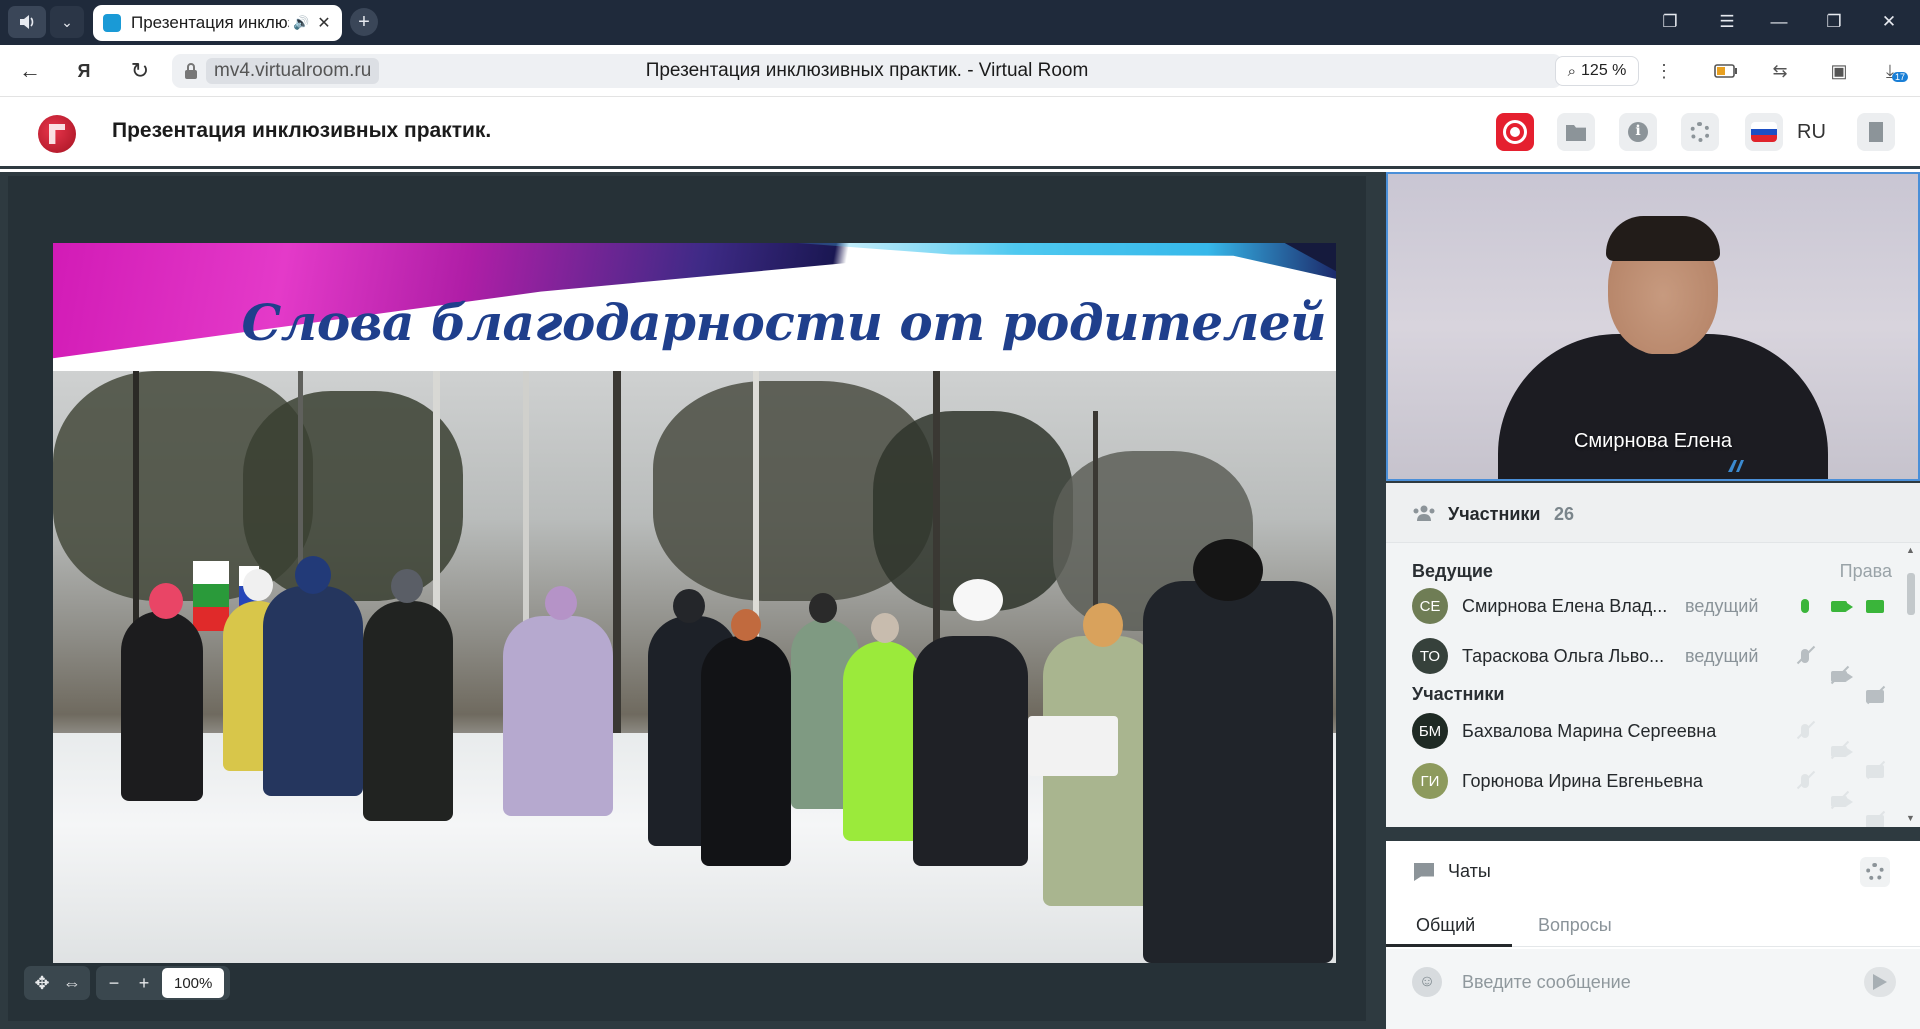 The height and width of the screenshot is (1029, 1920). Describe the element at coordinates (140, 71) in the screenshot. I see `reload-button: ↻` at that location.